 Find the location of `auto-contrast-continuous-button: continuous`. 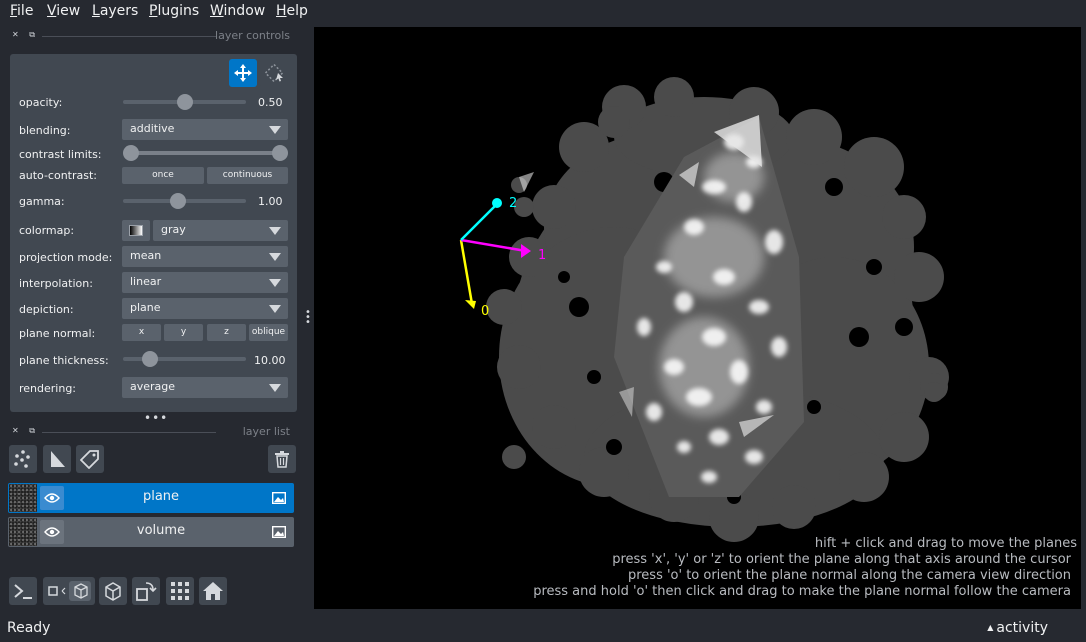

auto-contrast-continuous-button: continuous is located at coordinates (247, 175).